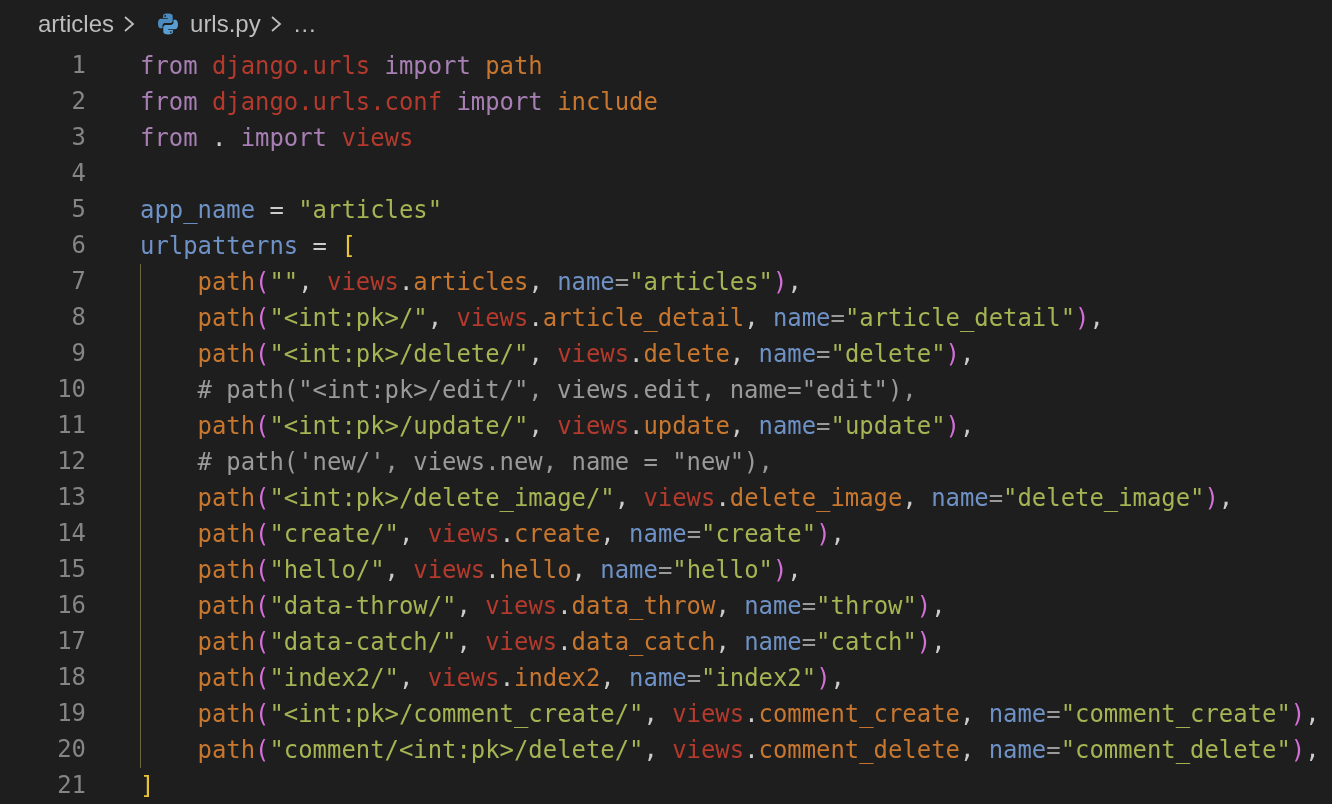  Describe the element at coordinates (730, 750) in the screenshot. I see `code-line: path("comment/<int:pk>/delete/", views.comment_delete, name="comment_delete"),` at that location.